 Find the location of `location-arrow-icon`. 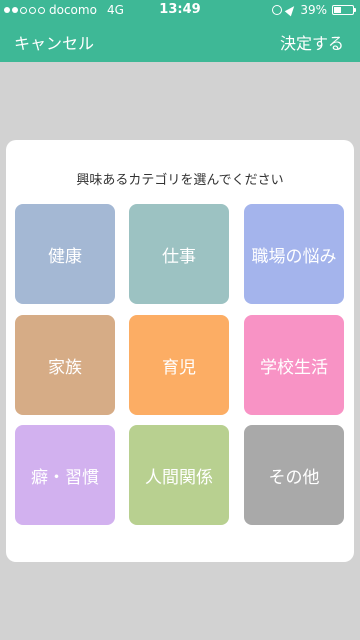

location-arrow-icon is located at coordinates (291, 10).